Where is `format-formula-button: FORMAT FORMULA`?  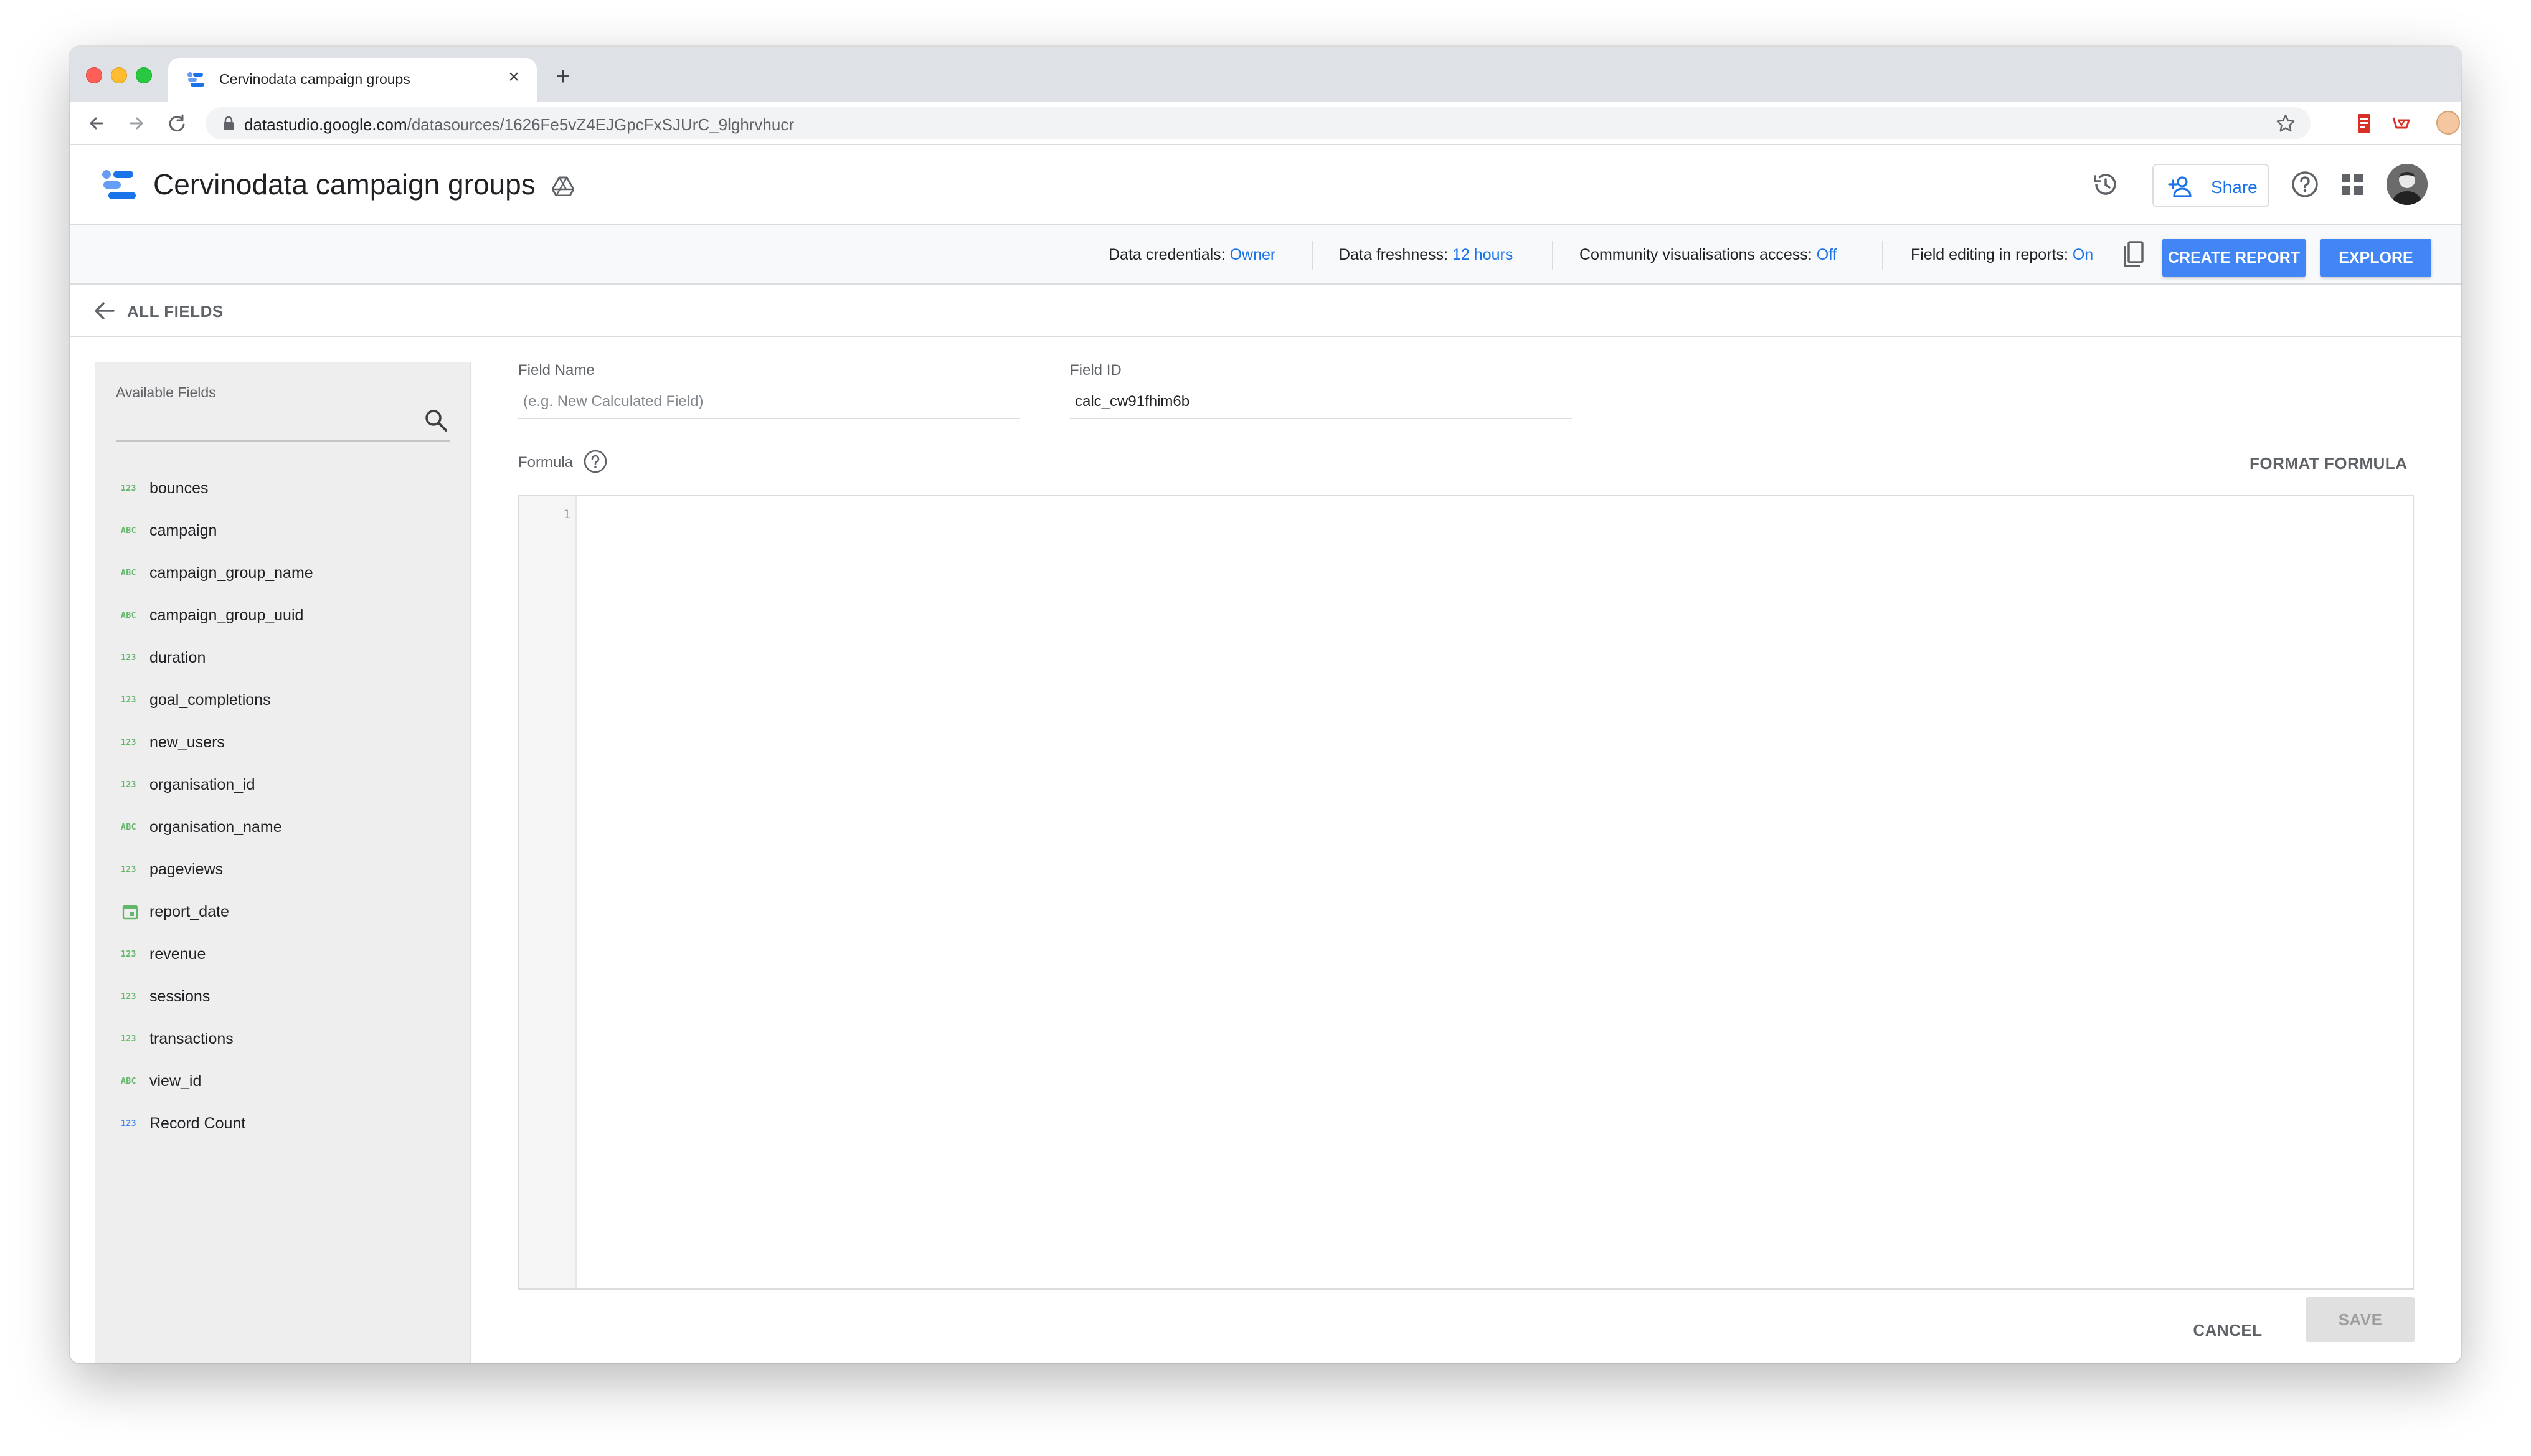
format-formula-button: FORMAT FORMULA is located at coordinates (2328, 463).